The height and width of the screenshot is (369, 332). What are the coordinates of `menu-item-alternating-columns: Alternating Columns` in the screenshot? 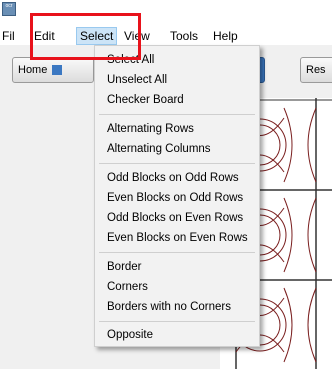 It's located at (159, 149).